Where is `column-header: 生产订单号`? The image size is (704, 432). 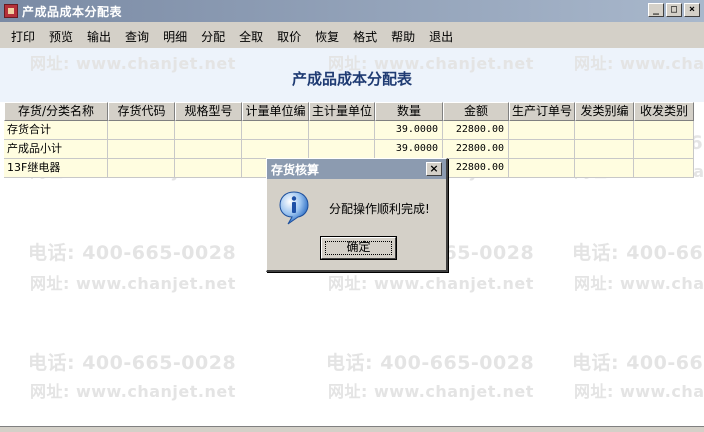
column-header: 生产订单号 is located at coordinates (542, 111).